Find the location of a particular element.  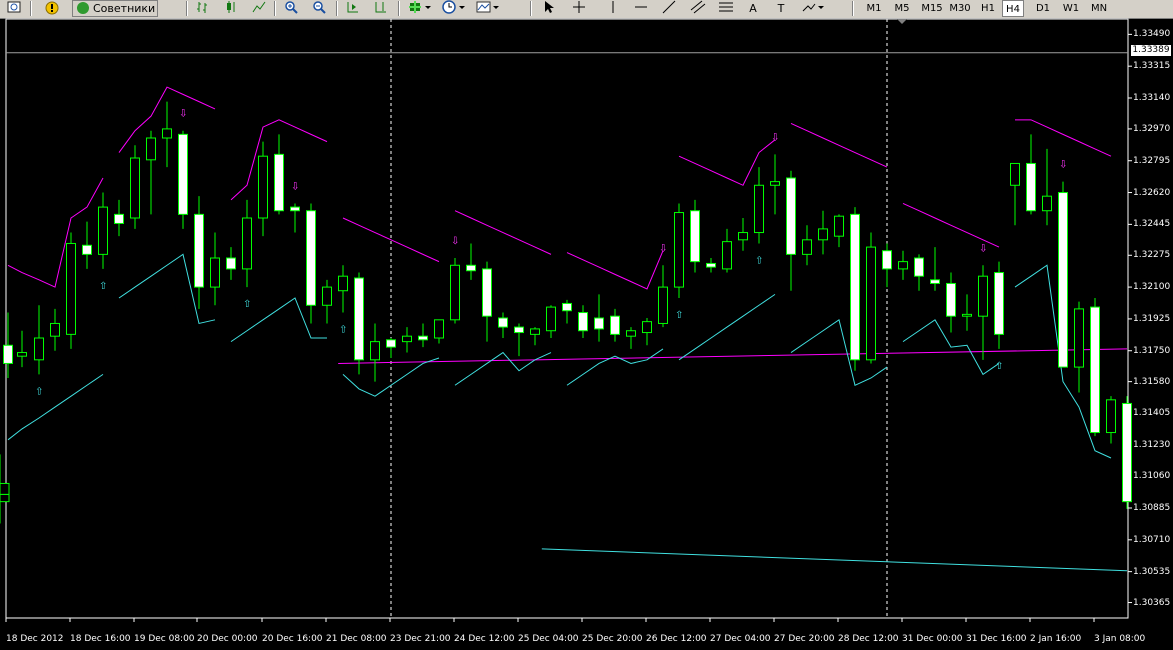

timeframe-w1: W1 is located at coordinates (1071, 8).